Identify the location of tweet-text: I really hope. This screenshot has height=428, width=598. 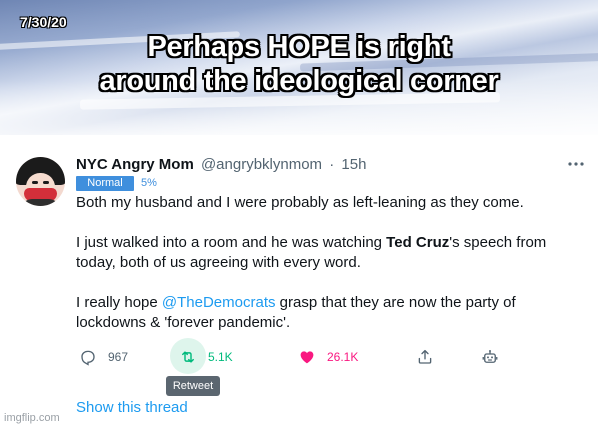
(119, 302).